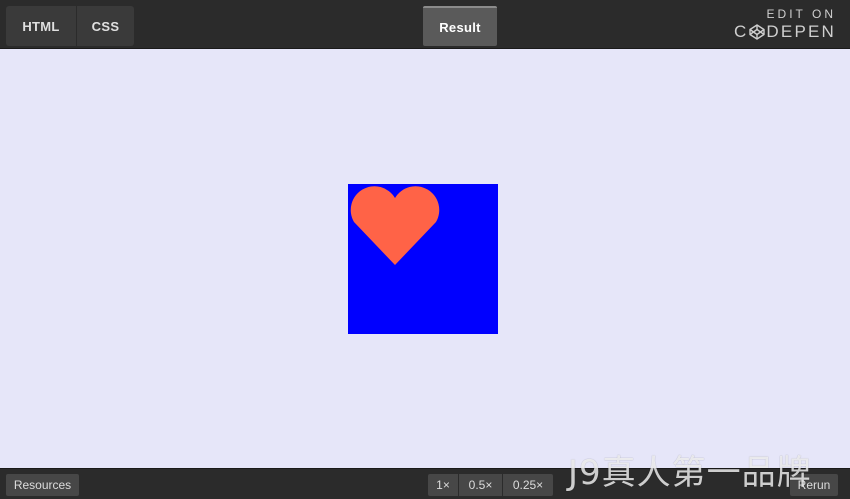 The width and height of the screenshot is (850, 499). I want to click on editor-toolbar: HTML CSS Result EDIT ON C DEPEN, so click(425, 24).